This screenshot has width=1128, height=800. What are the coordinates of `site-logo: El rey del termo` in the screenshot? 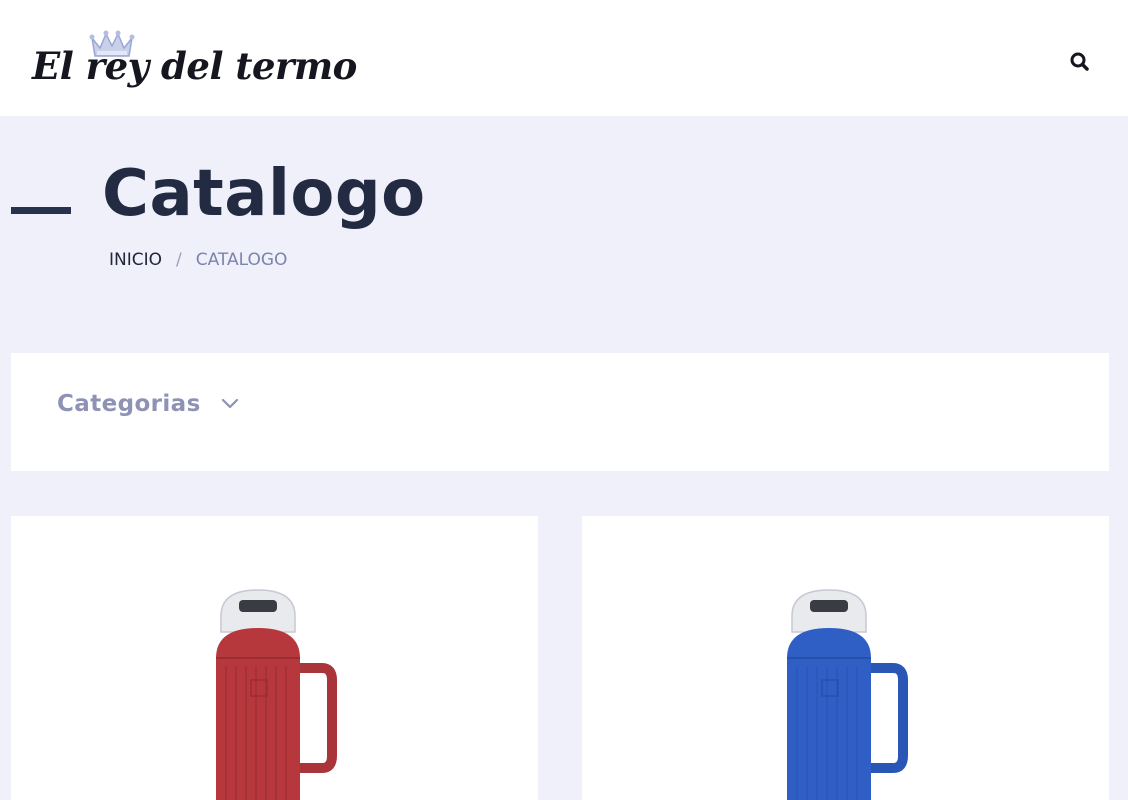 It's located at (194, 63).